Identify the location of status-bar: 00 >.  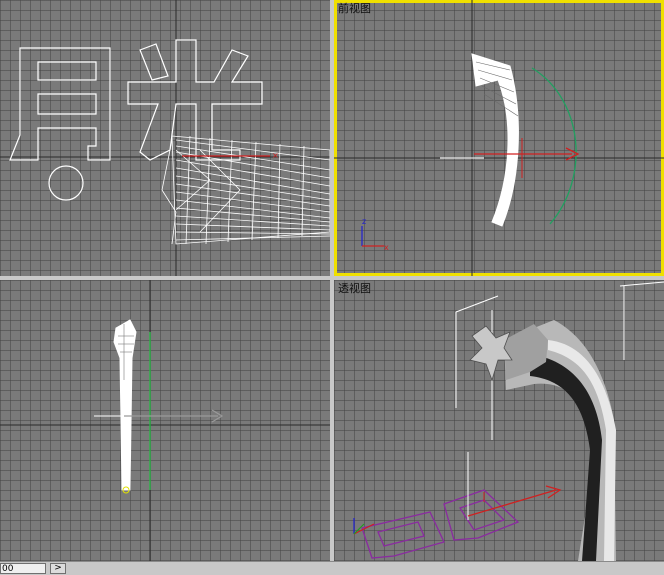
(332, 568).